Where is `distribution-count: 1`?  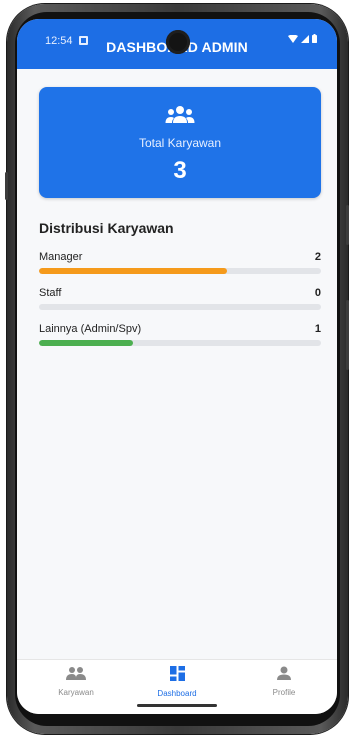
distribution-count: 1 is located at coordinates (317, 329).